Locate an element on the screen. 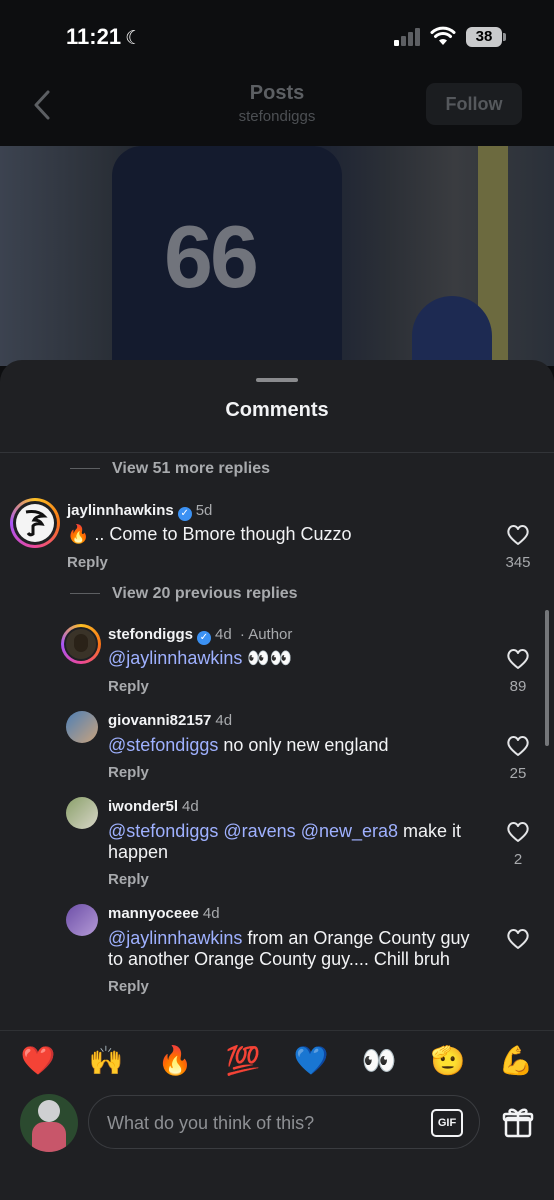  view-more-replies-label: View 51 more replies is located at coordinates (191, 468).